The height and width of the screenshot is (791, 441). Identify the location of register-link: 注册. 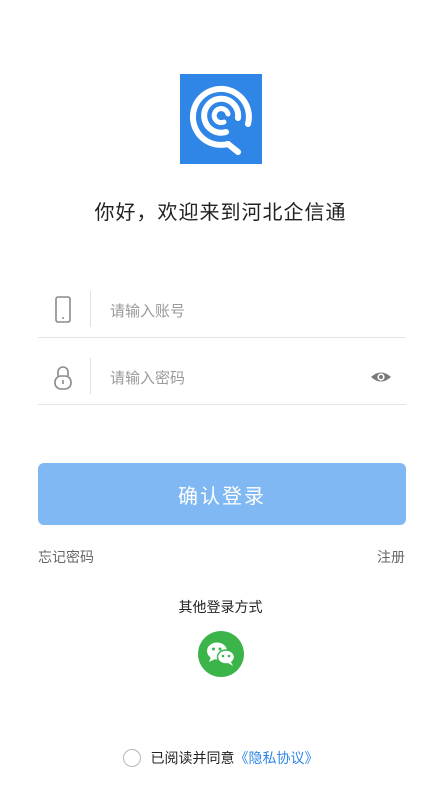
(391, 557).